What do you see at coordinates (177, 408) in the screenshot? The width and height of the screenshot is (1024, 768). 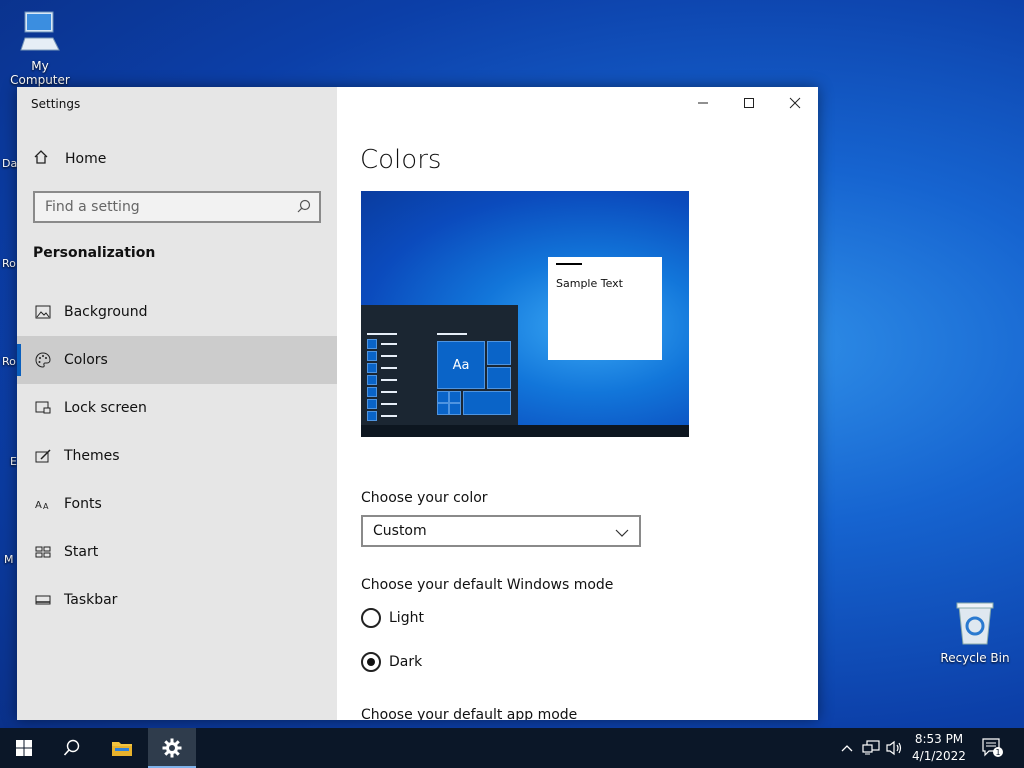 I see `sidebar-item-lock-screen: Lock screen` at bounding box center [177, 408].